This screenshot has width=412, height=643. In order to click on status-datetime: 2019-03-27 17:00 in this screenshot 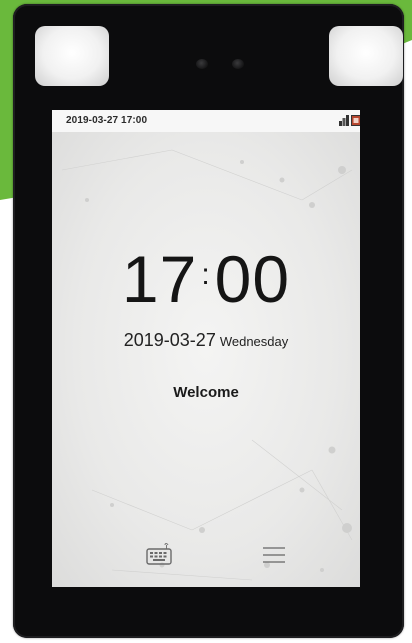, I will do `click(107, 120)`.